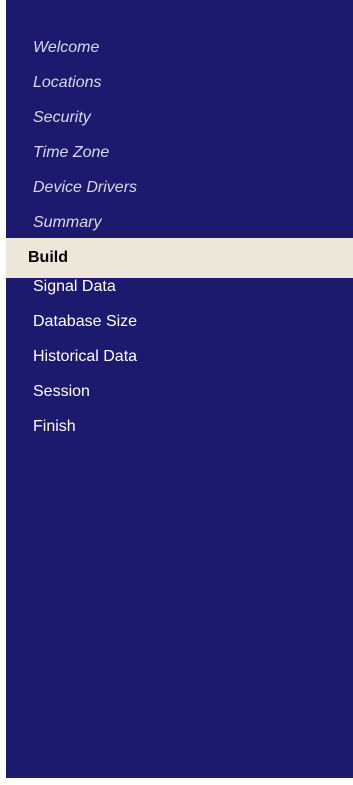 This screenshot has height=785, width=353. I want to click on step-security: Security, so click(179, 123).